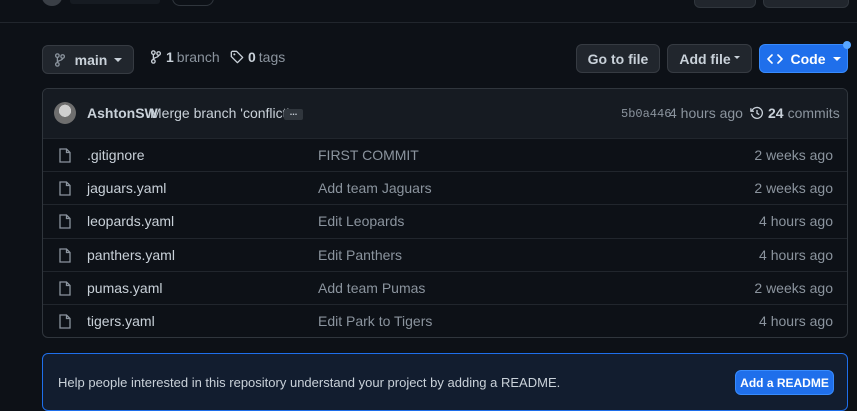 This screenshot has height=411, width=857. Describe the element at coordinates (219, 113) in the screenshot. I see `commit-message-link: Merge branch 'conflict'` at that location.